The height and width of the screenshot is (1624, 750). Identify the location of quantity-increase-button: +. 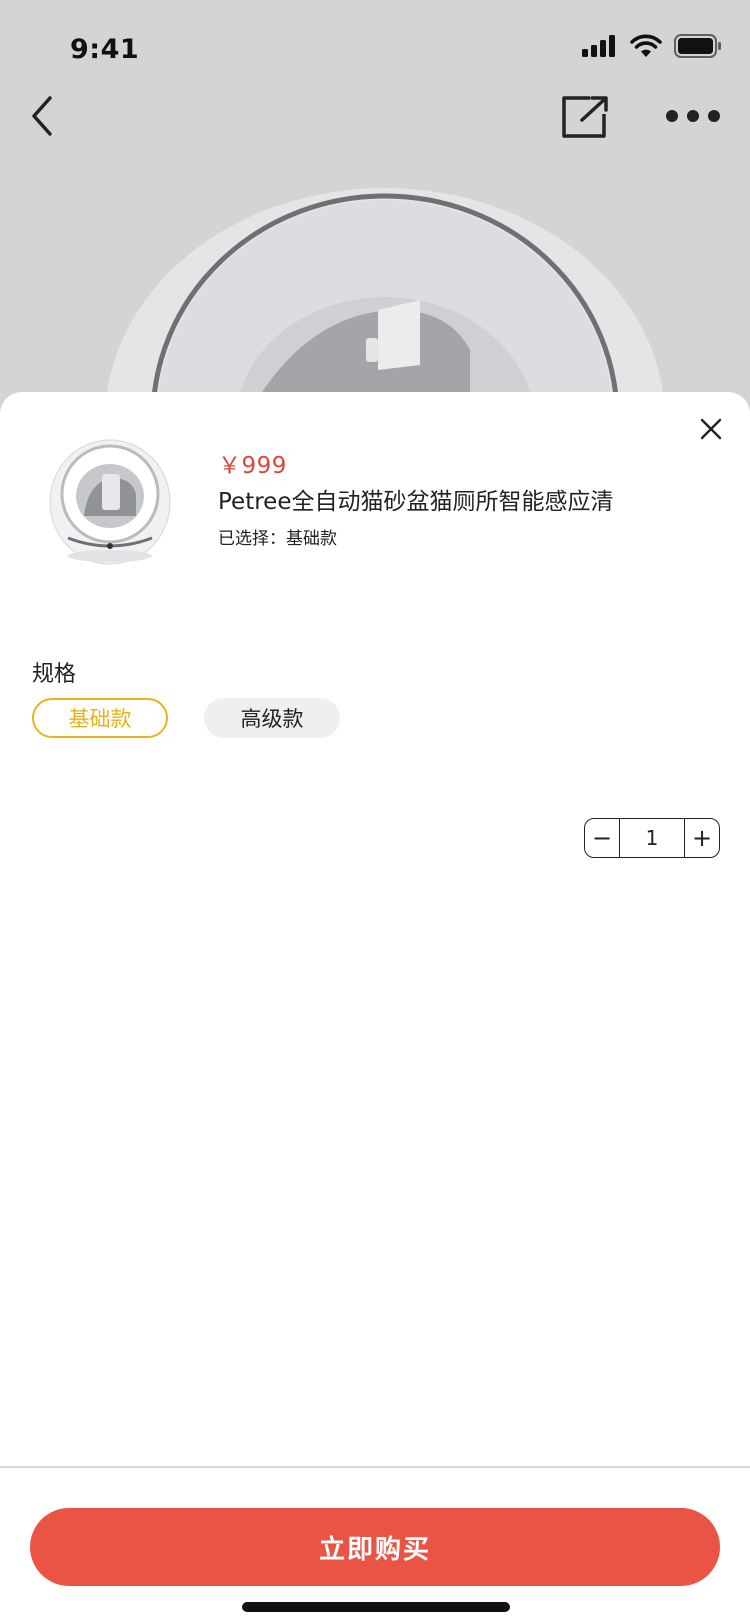
(702, 838).